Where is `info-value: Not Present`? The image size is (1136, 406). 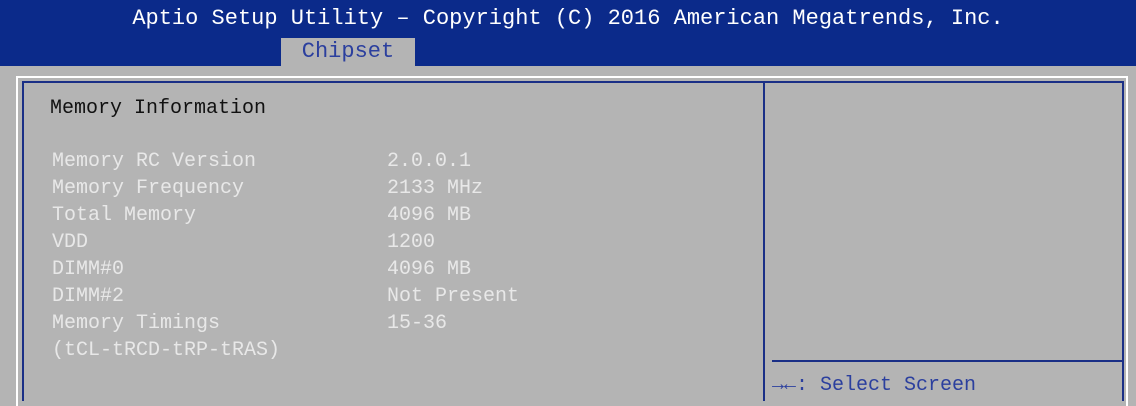 info-value: Not Present is located at coordinates (453, 296).